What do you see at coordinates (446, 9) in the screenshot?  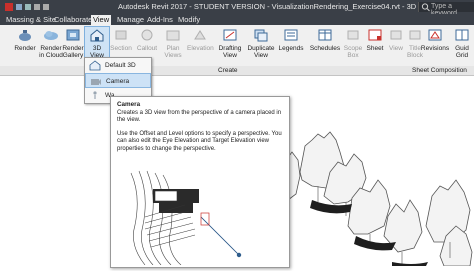 I see `search-box: Type a keyword` at bounding box center [446, 9].